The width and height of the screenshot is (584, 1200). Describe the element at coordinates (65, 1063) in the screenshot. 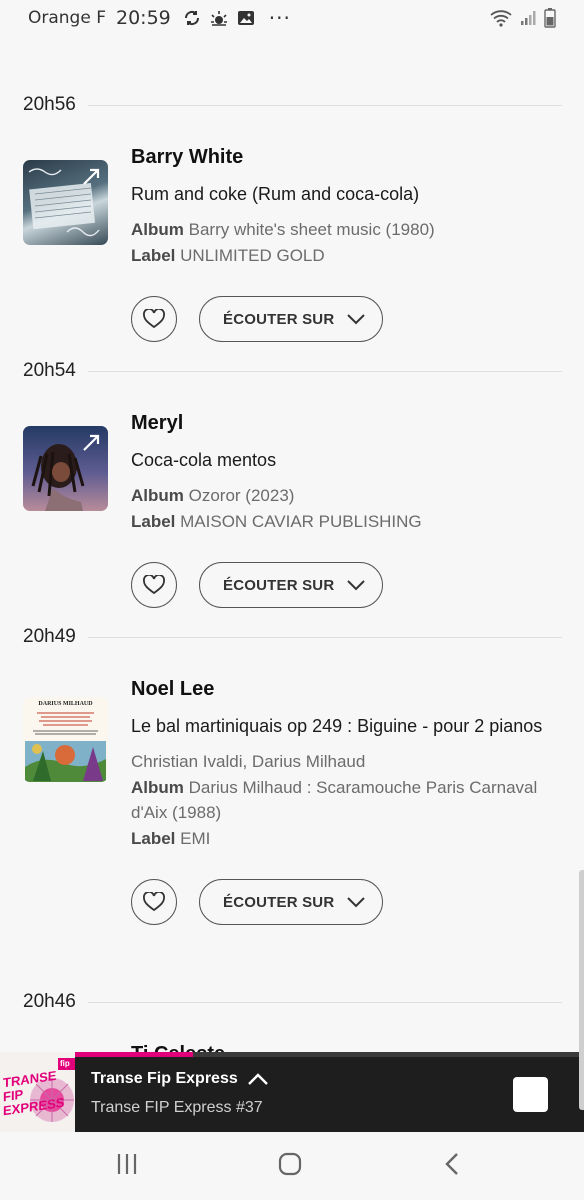

I see `cover-brand: fip` at that location.